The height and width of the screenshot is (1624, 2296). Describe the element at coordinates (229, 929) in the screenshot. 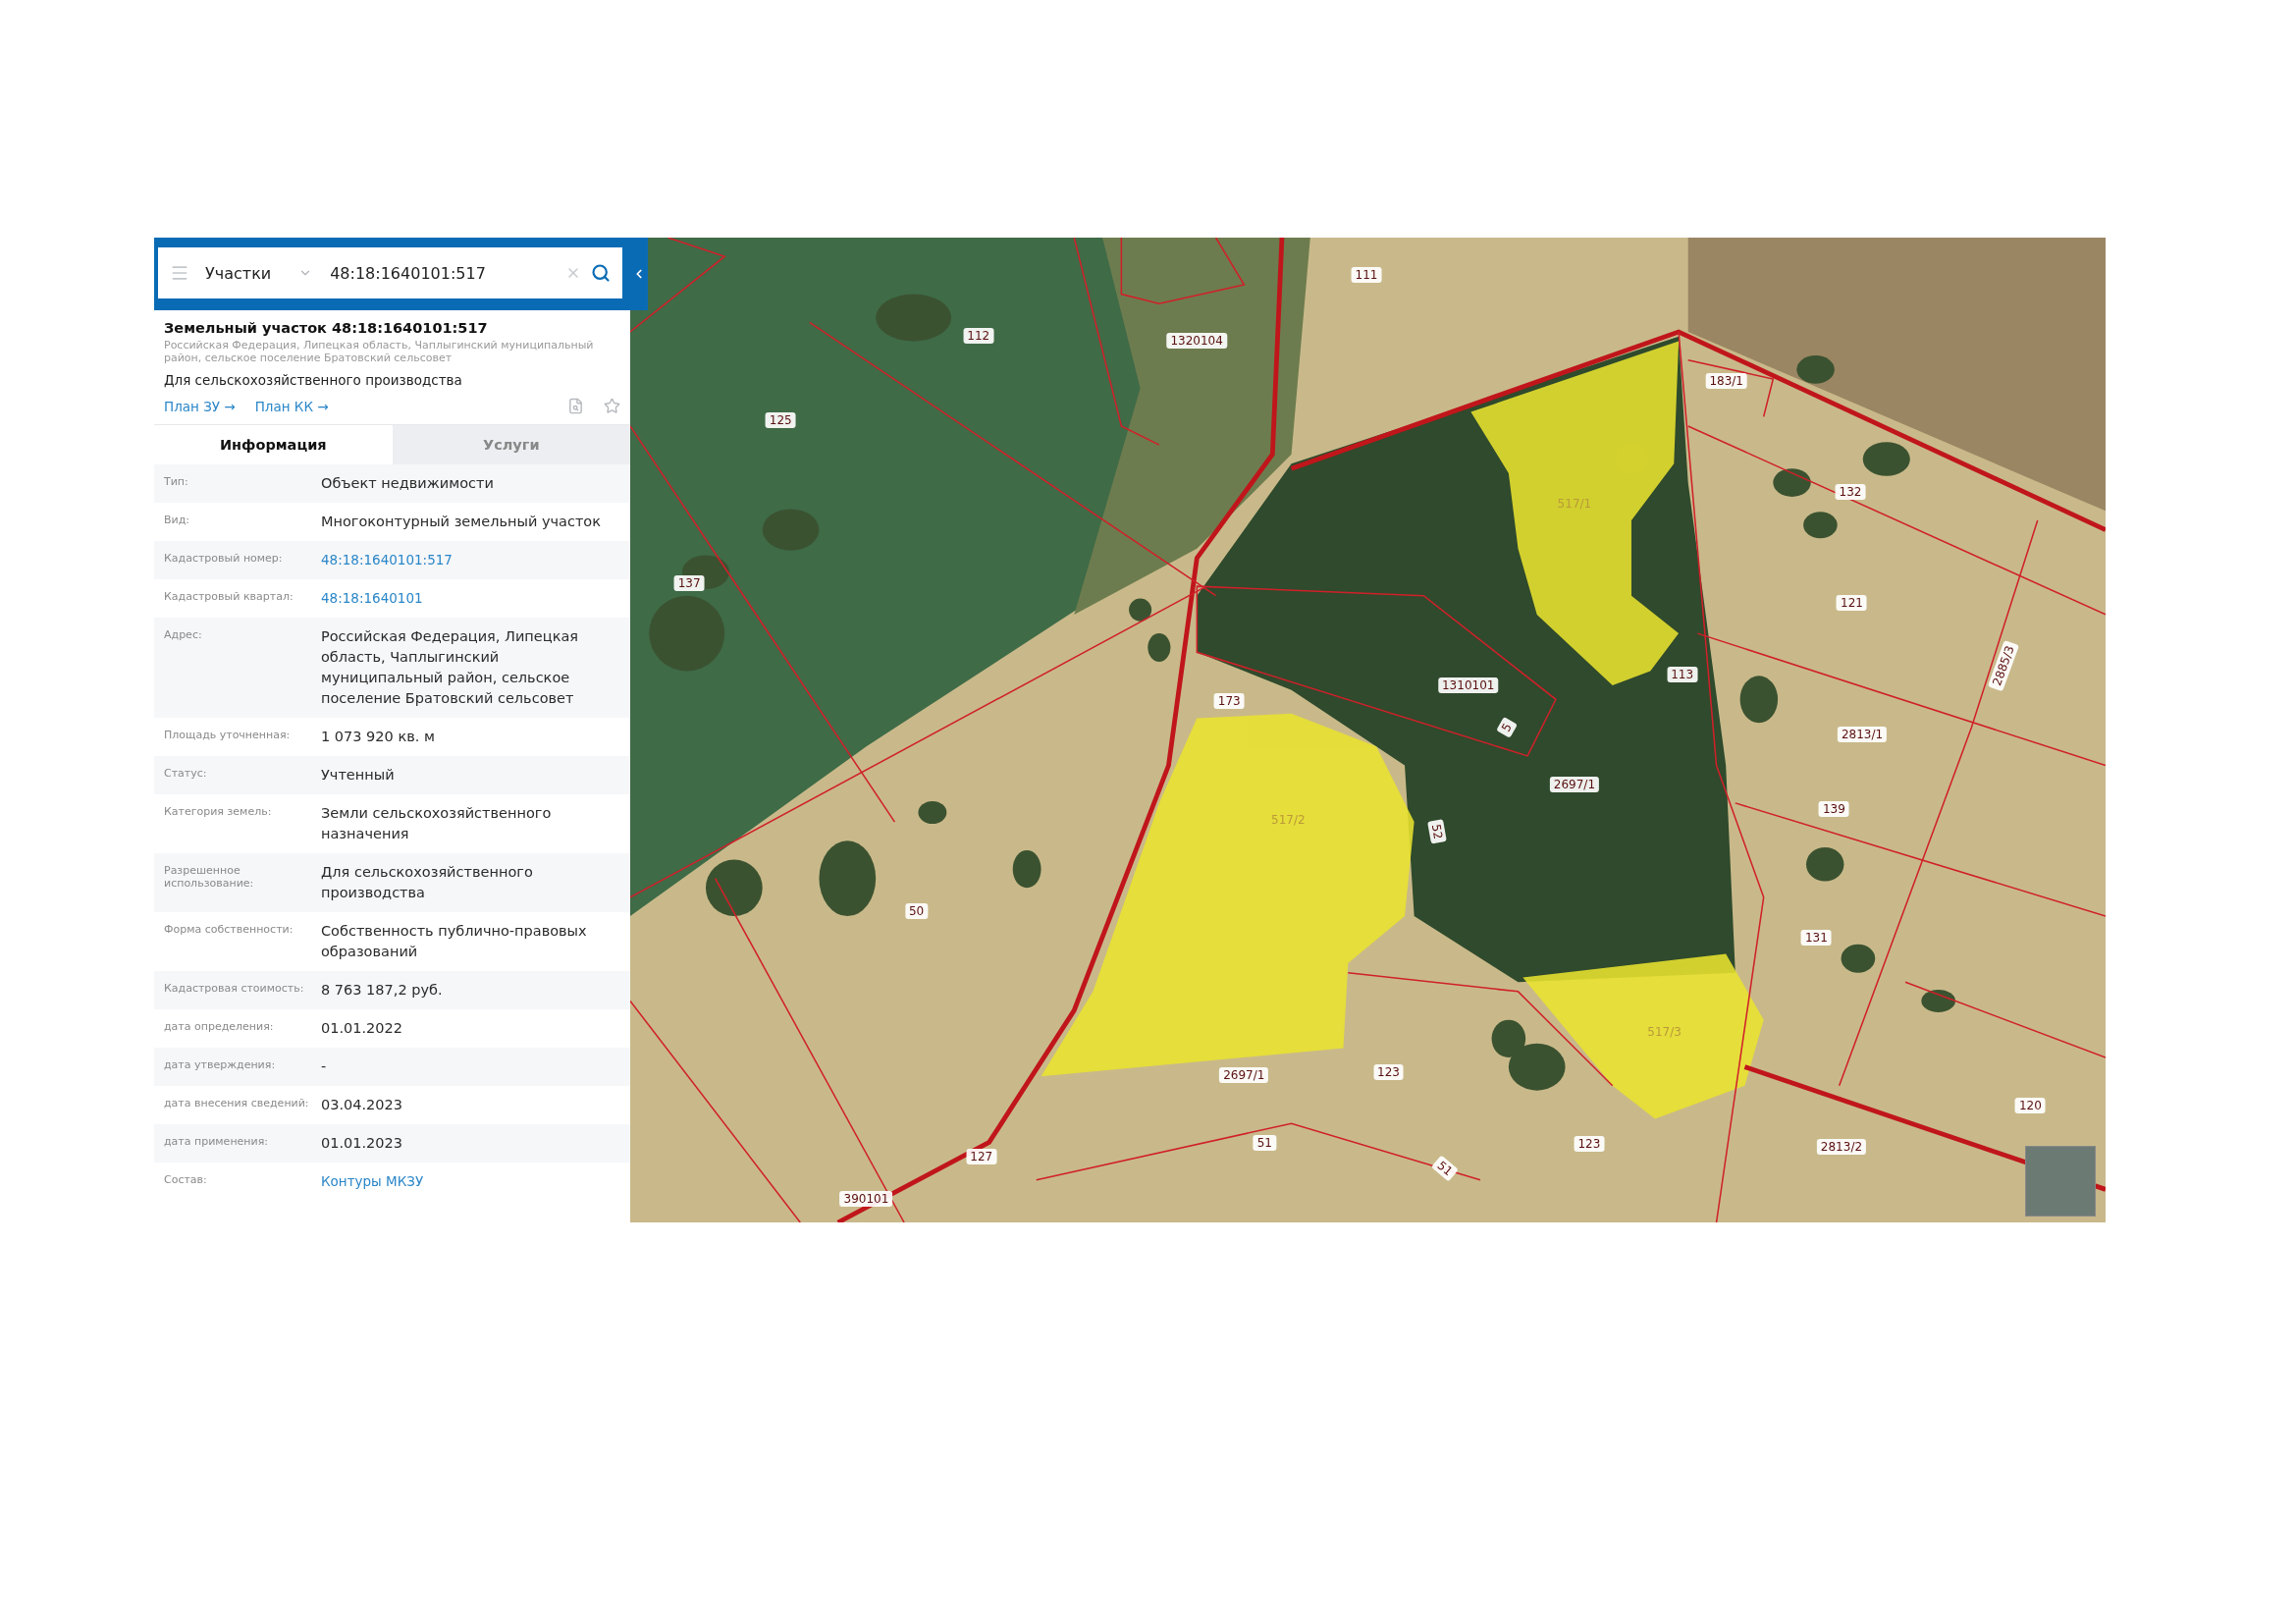

I see `property-label: Форма собственности:` at that location.